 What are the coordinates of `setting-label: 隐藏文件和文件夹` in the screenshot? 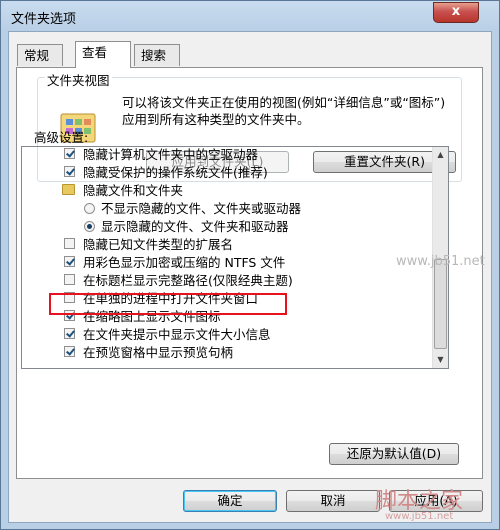 It's located at (133, 190).